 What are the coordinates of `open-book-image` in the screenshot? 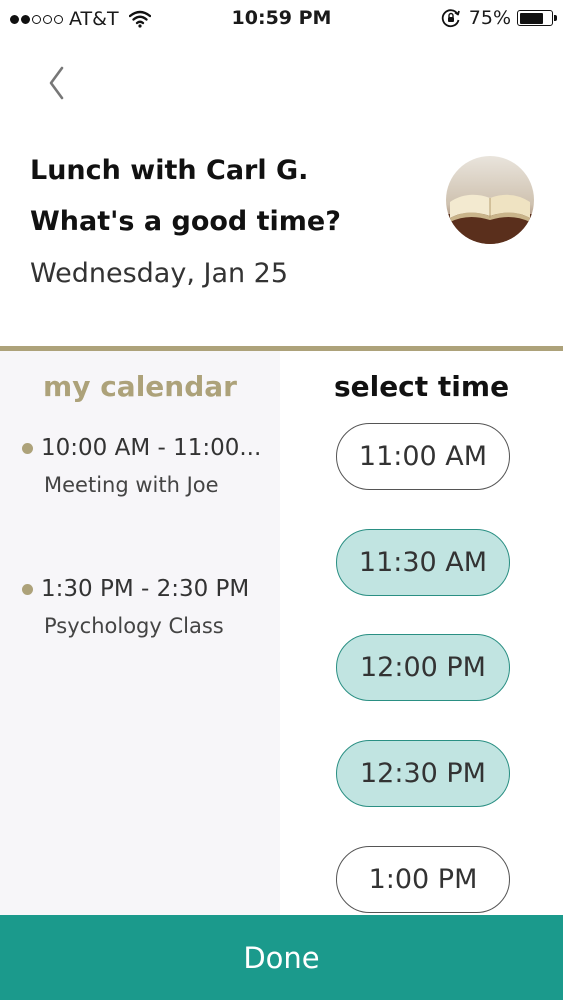 It's located at (490, 200).